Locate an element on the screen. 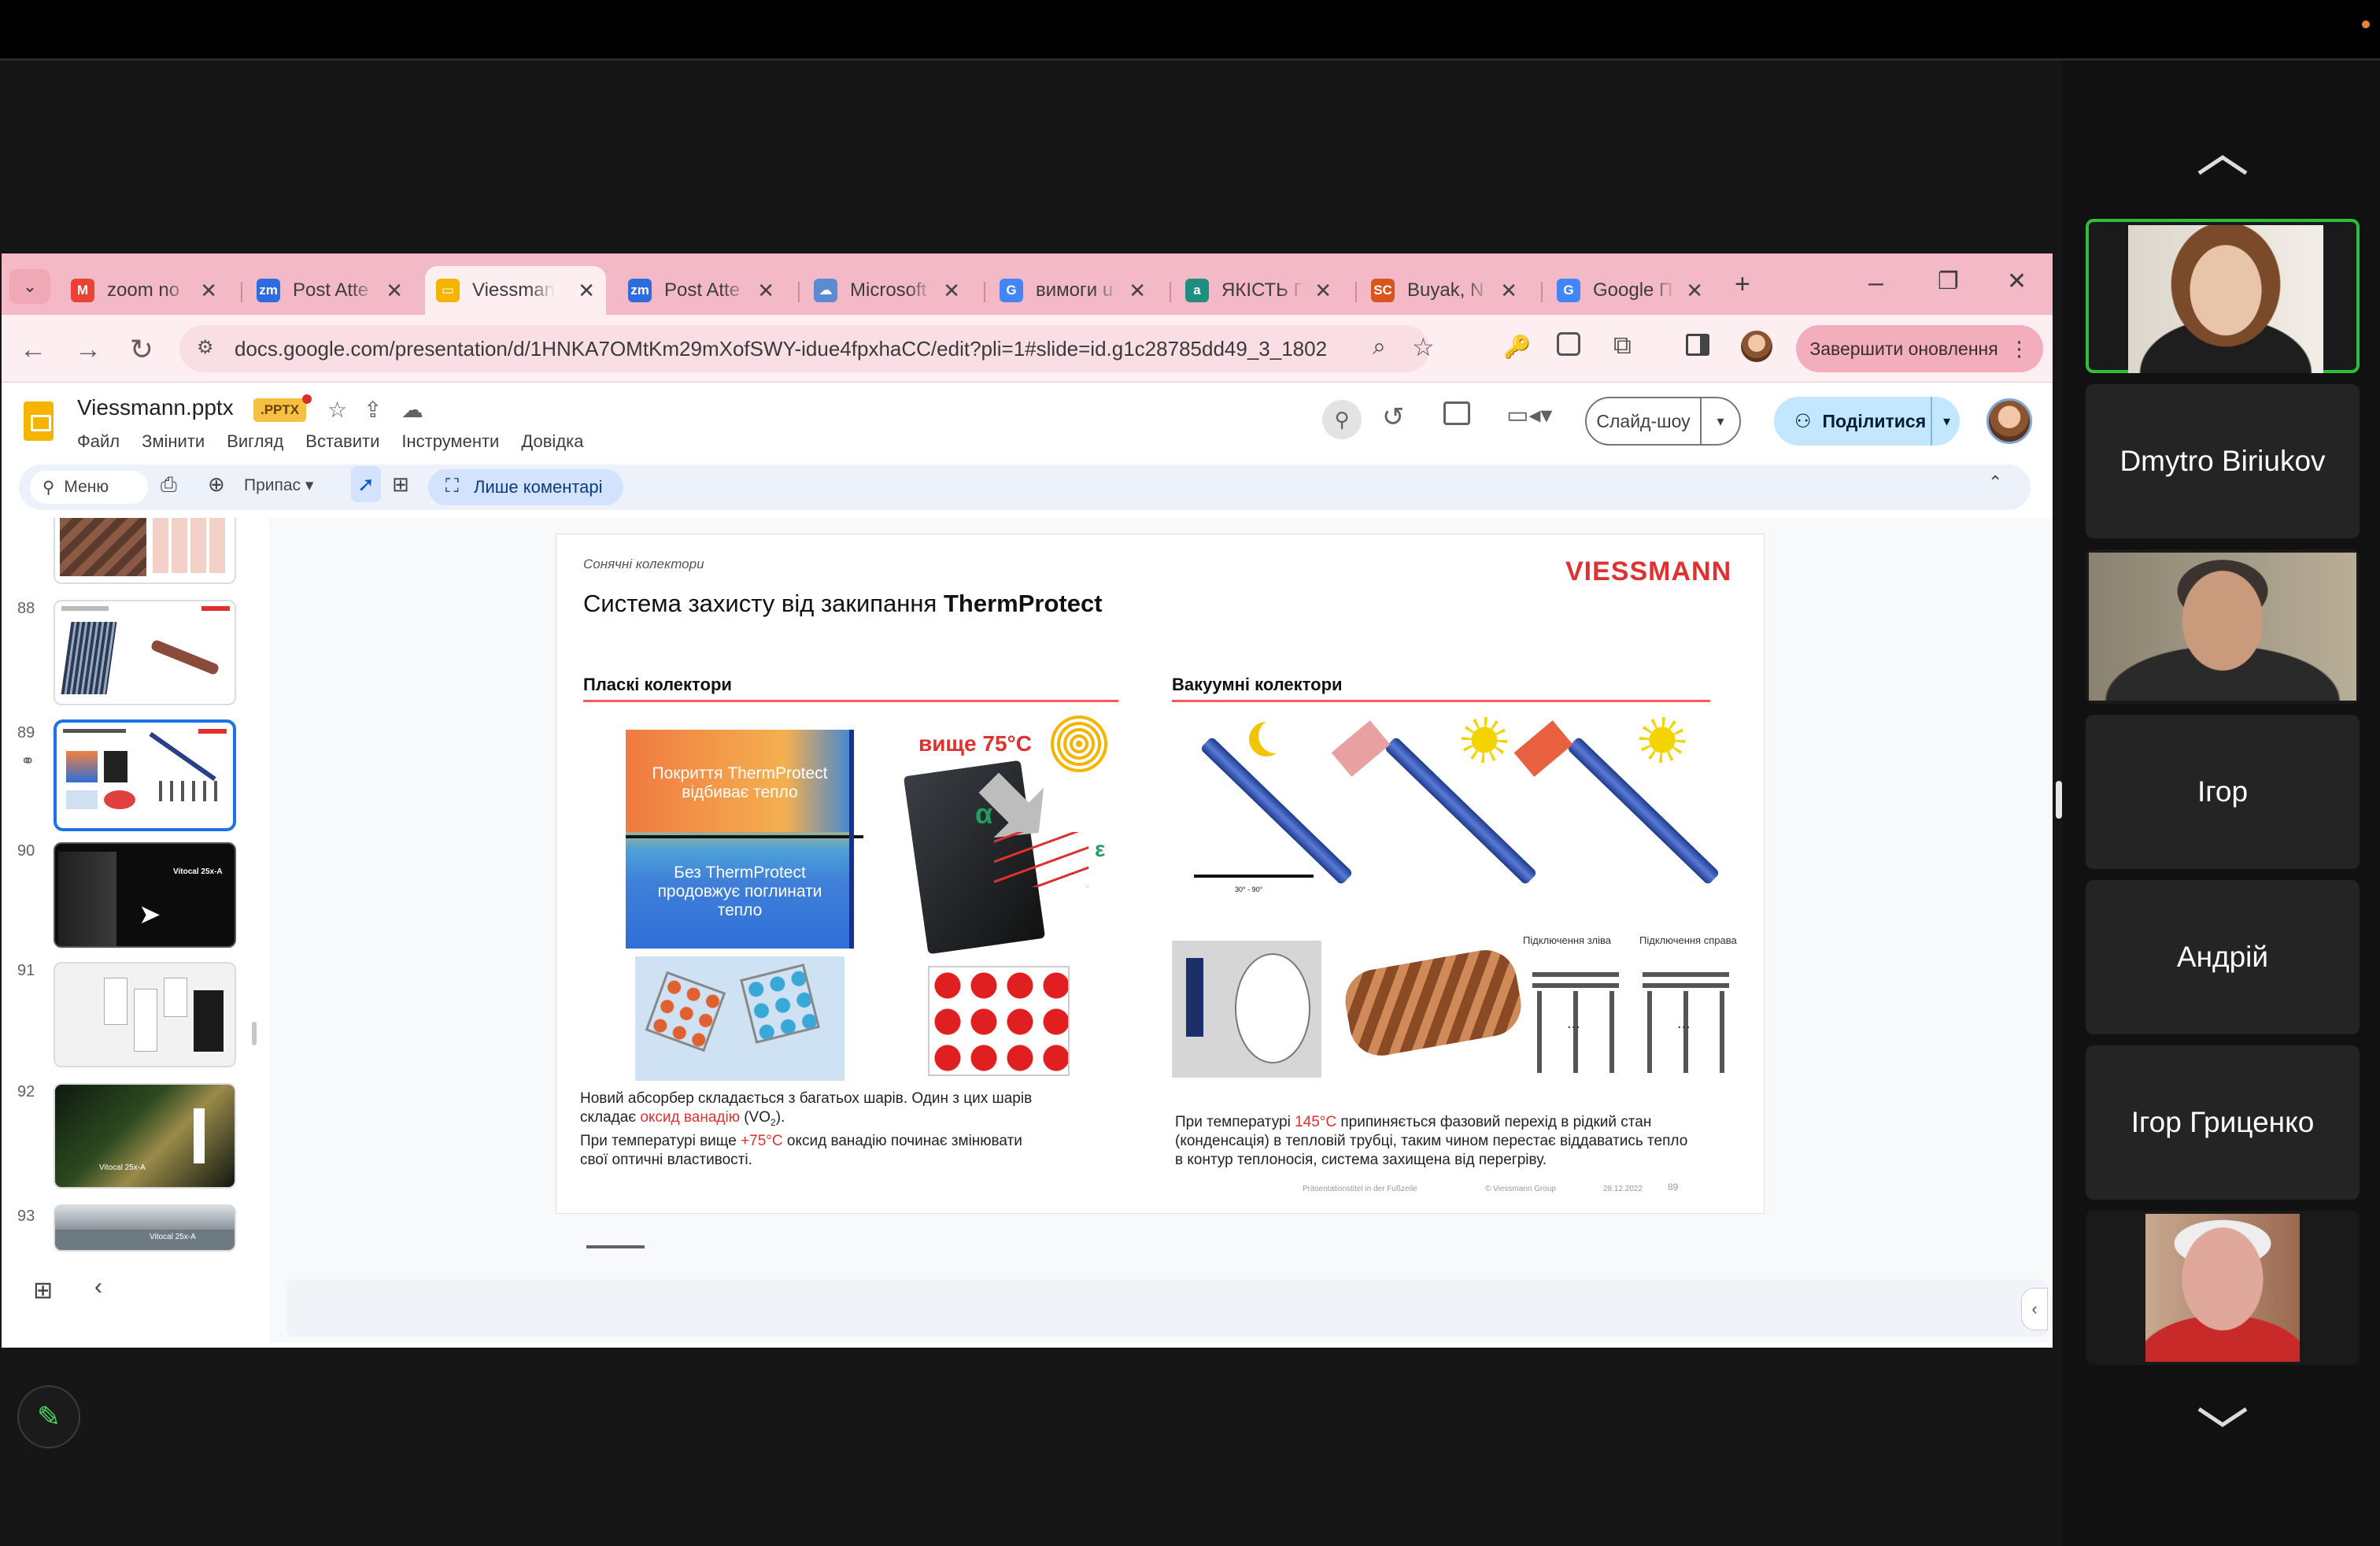 The height and width of the screenshot is (1546, 2380). share-button: ⚇ Поділитися ▾ is located at coordinates (1867, 422).